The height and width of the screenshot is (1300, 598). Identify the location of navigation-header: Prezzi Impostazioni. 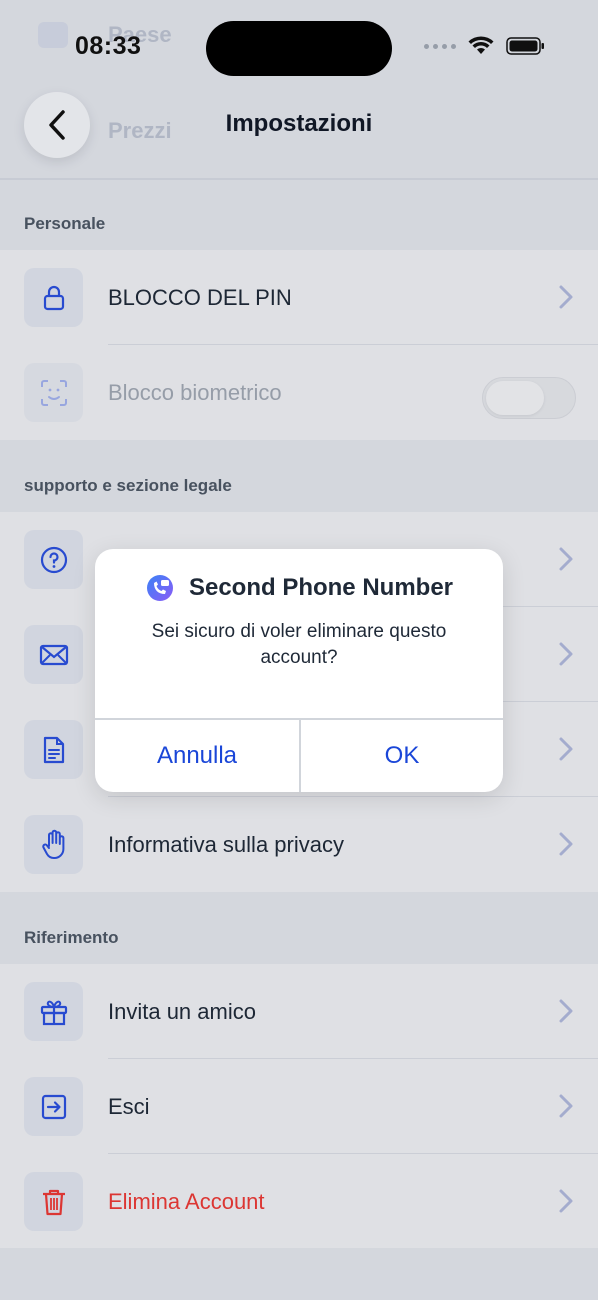
(299, 135).